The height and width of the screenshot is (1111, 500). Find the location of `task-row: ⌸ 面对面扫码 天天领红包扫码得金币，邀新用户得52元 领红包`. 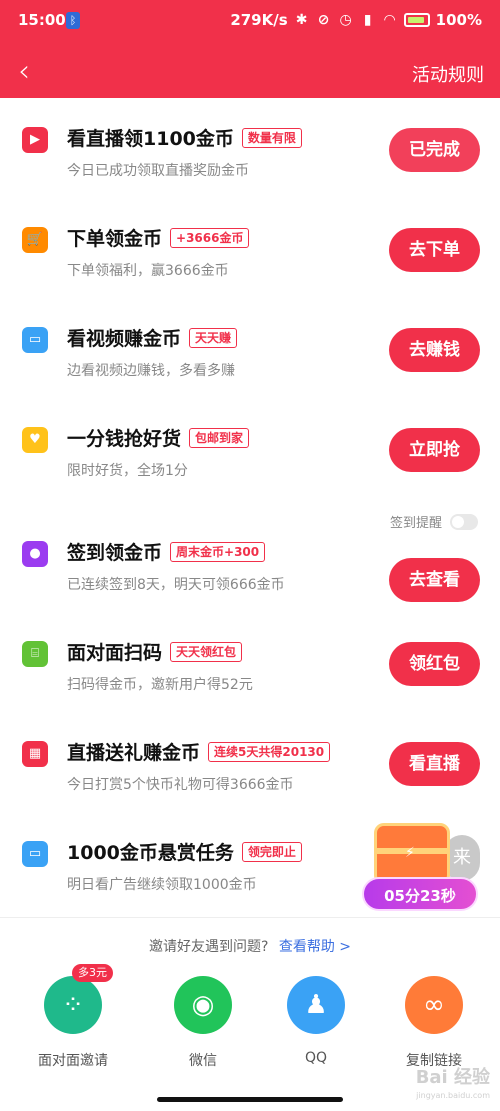

task-row: ⌸ 面对面扫码 天天领红包扫码得金币，邀新用户得52元 领红包 is located at coordinates (250, 664).